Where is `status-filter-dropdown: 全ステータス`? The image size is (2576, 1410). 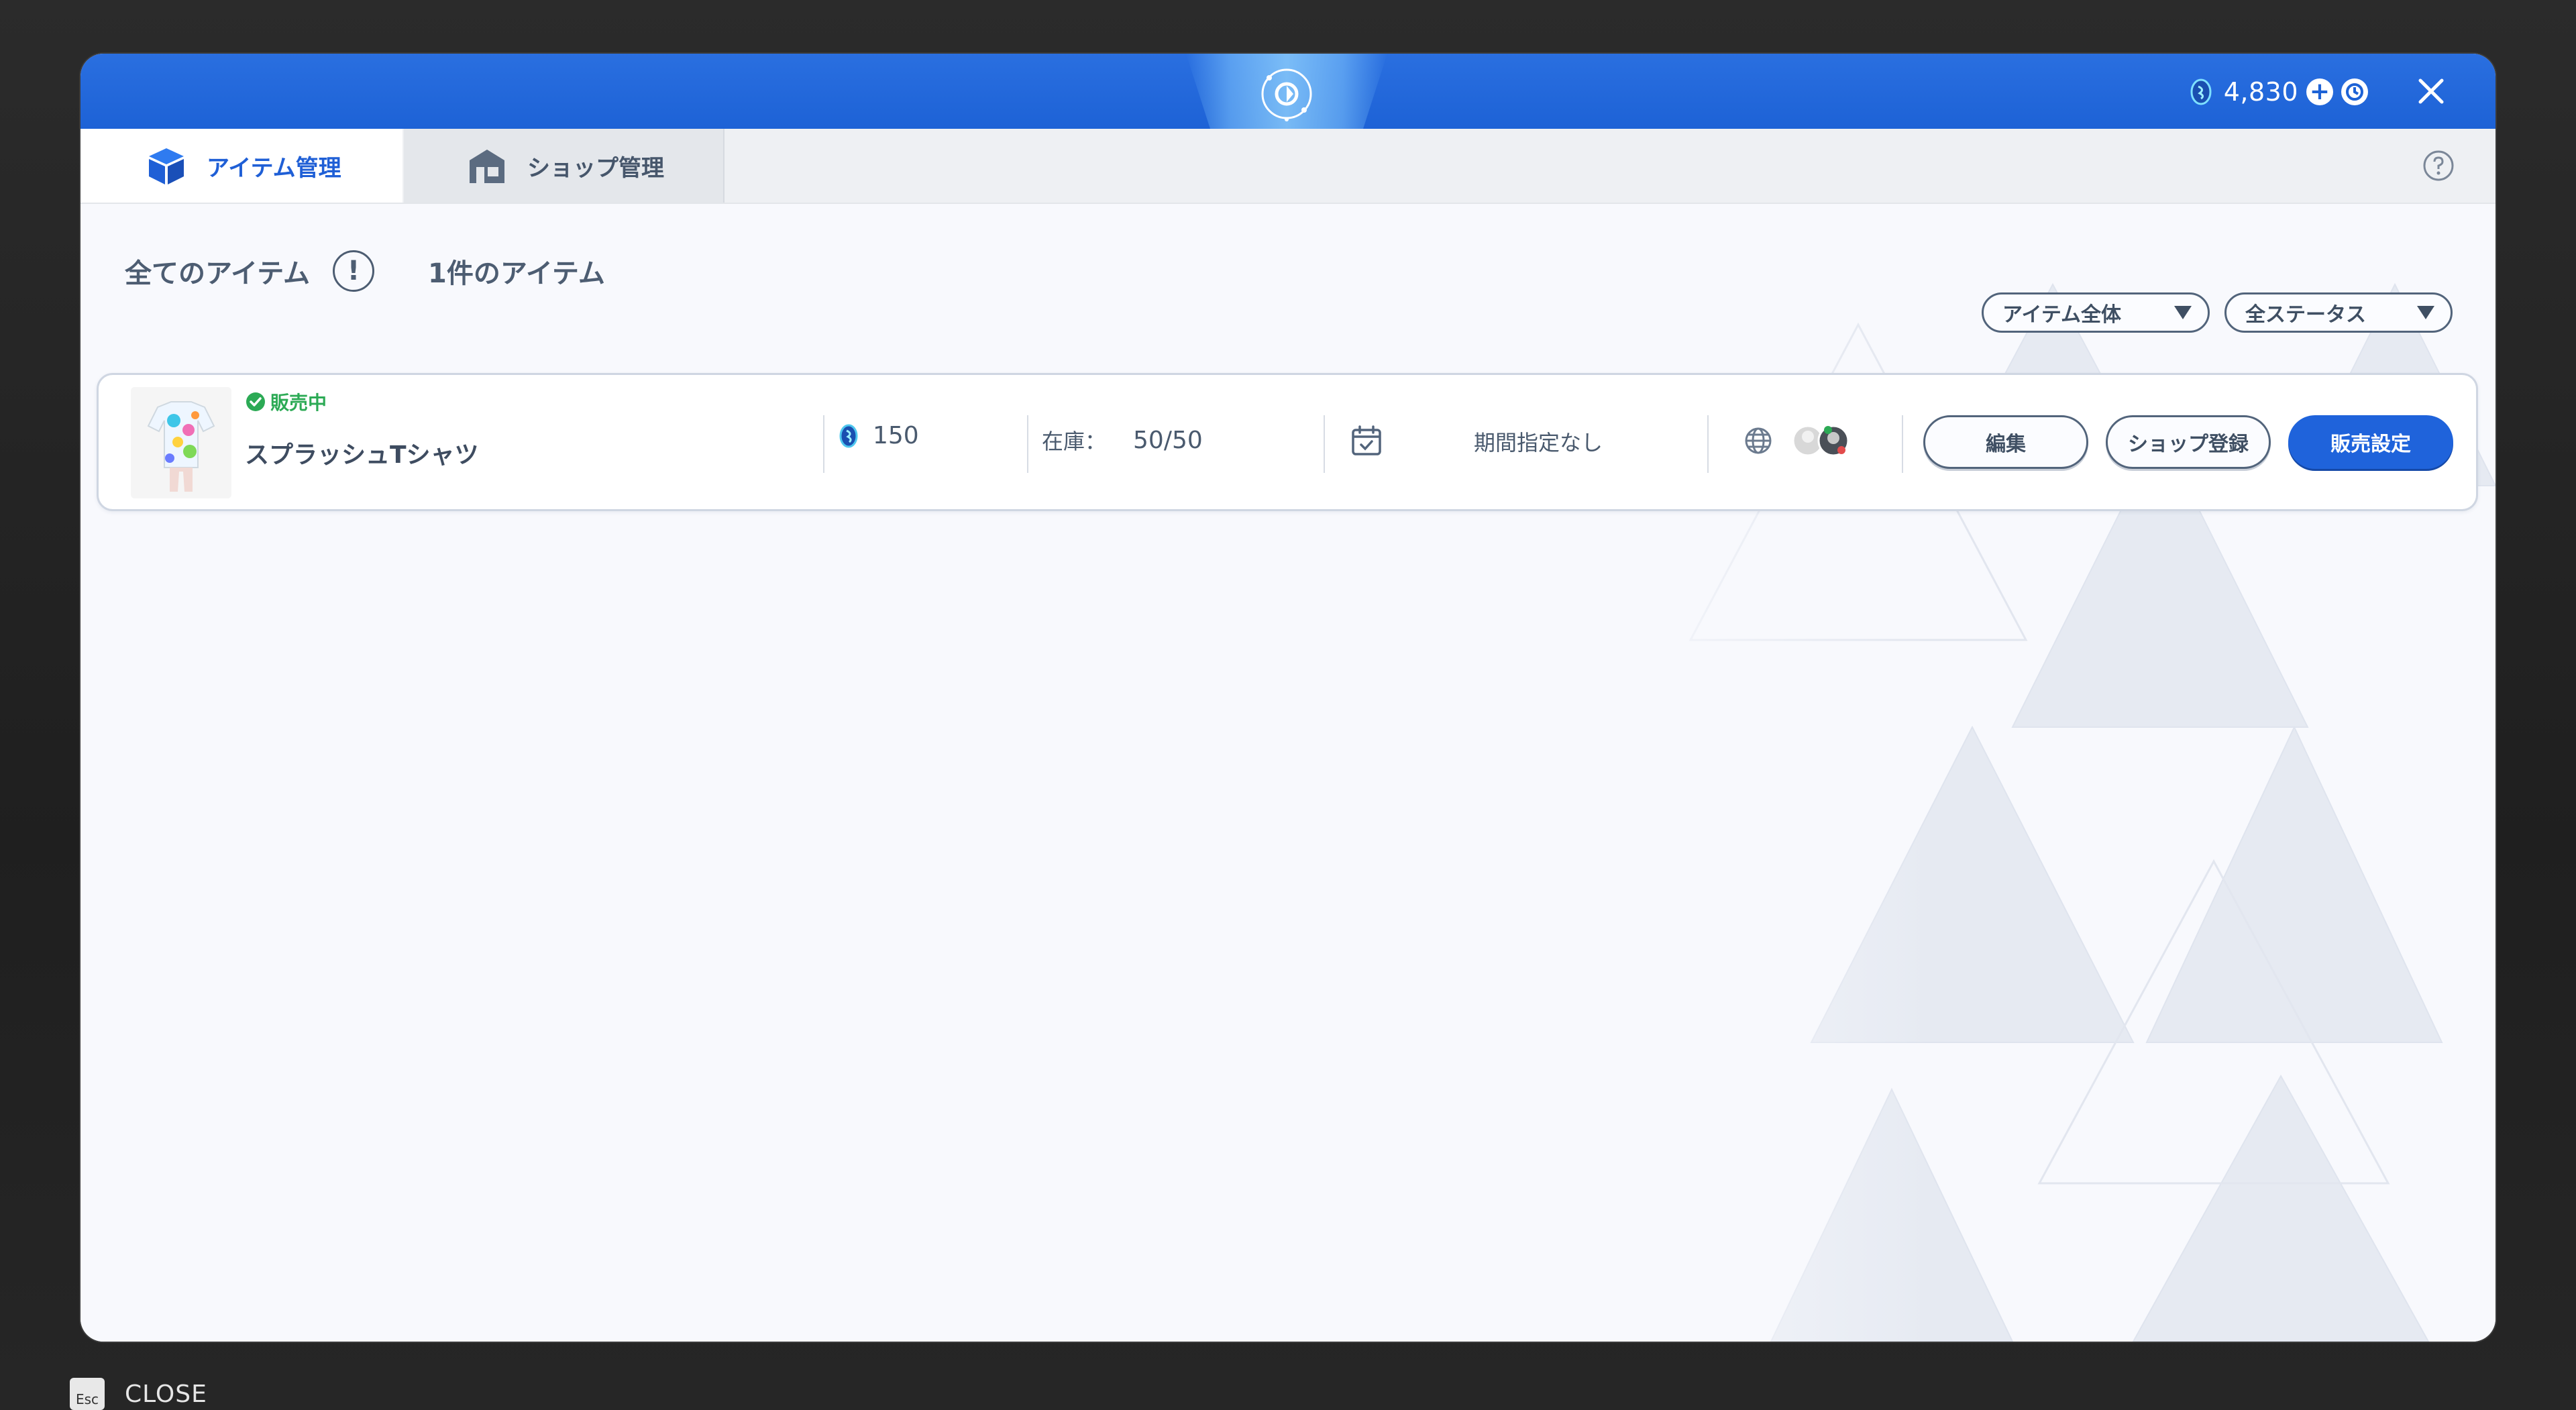
status-filter-dropdown: 全ステータス is located at coordinates (2338, 312).